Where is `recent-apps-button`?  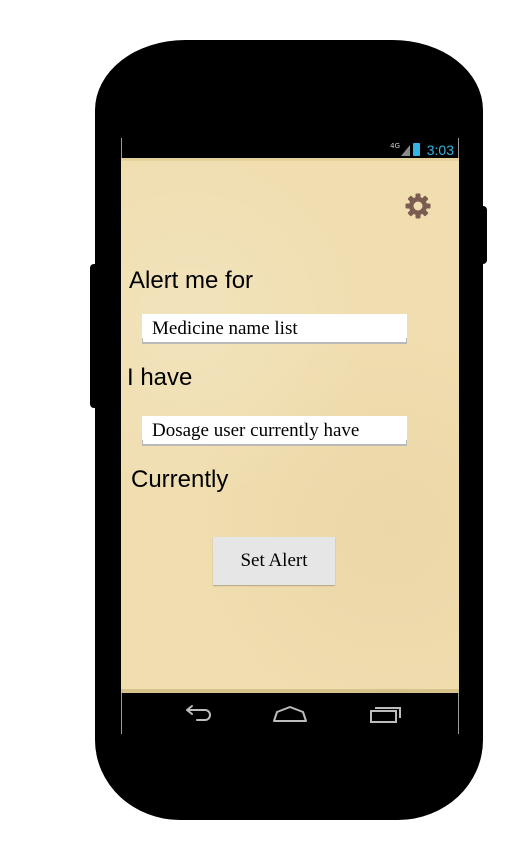 recent-apps-button is located at coordinates (386, 714).